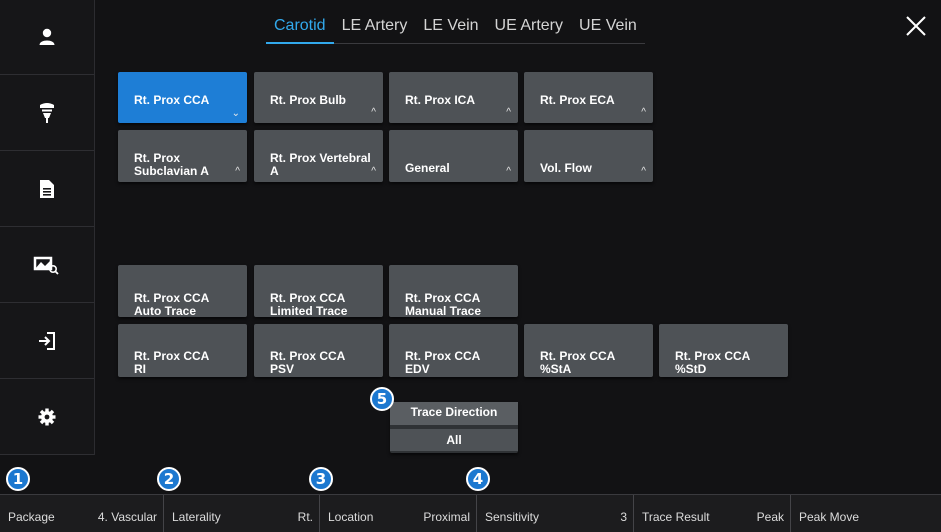  What do you see at coordinates (382, 399) in the screenshot?
I see `callout-badge-5: 5` at bounding box center [382, 399].